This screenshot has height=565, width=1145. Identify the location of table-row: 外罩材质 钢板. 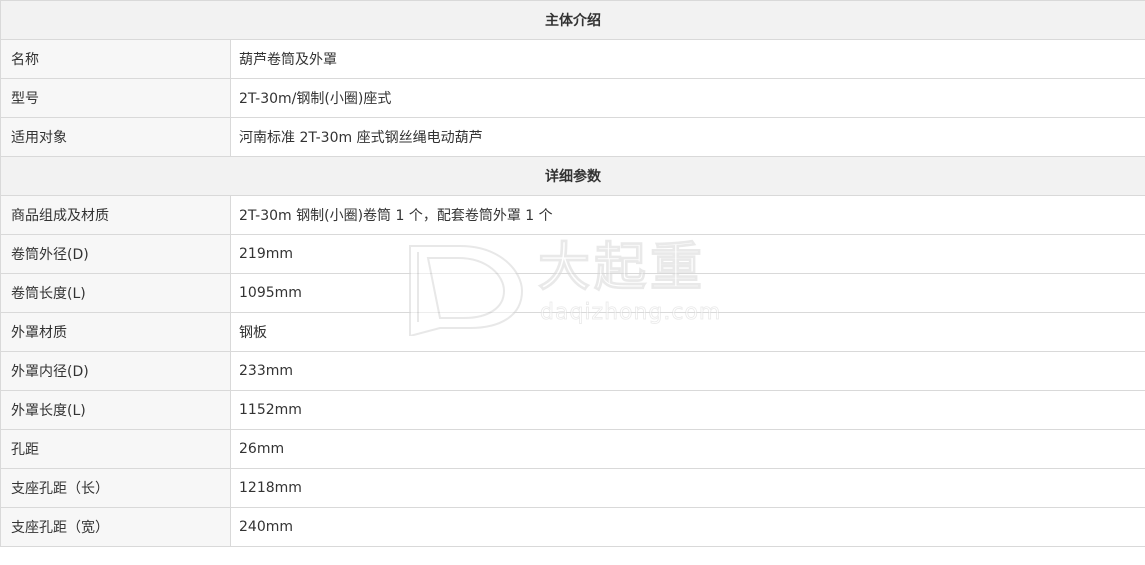
(572, 332).